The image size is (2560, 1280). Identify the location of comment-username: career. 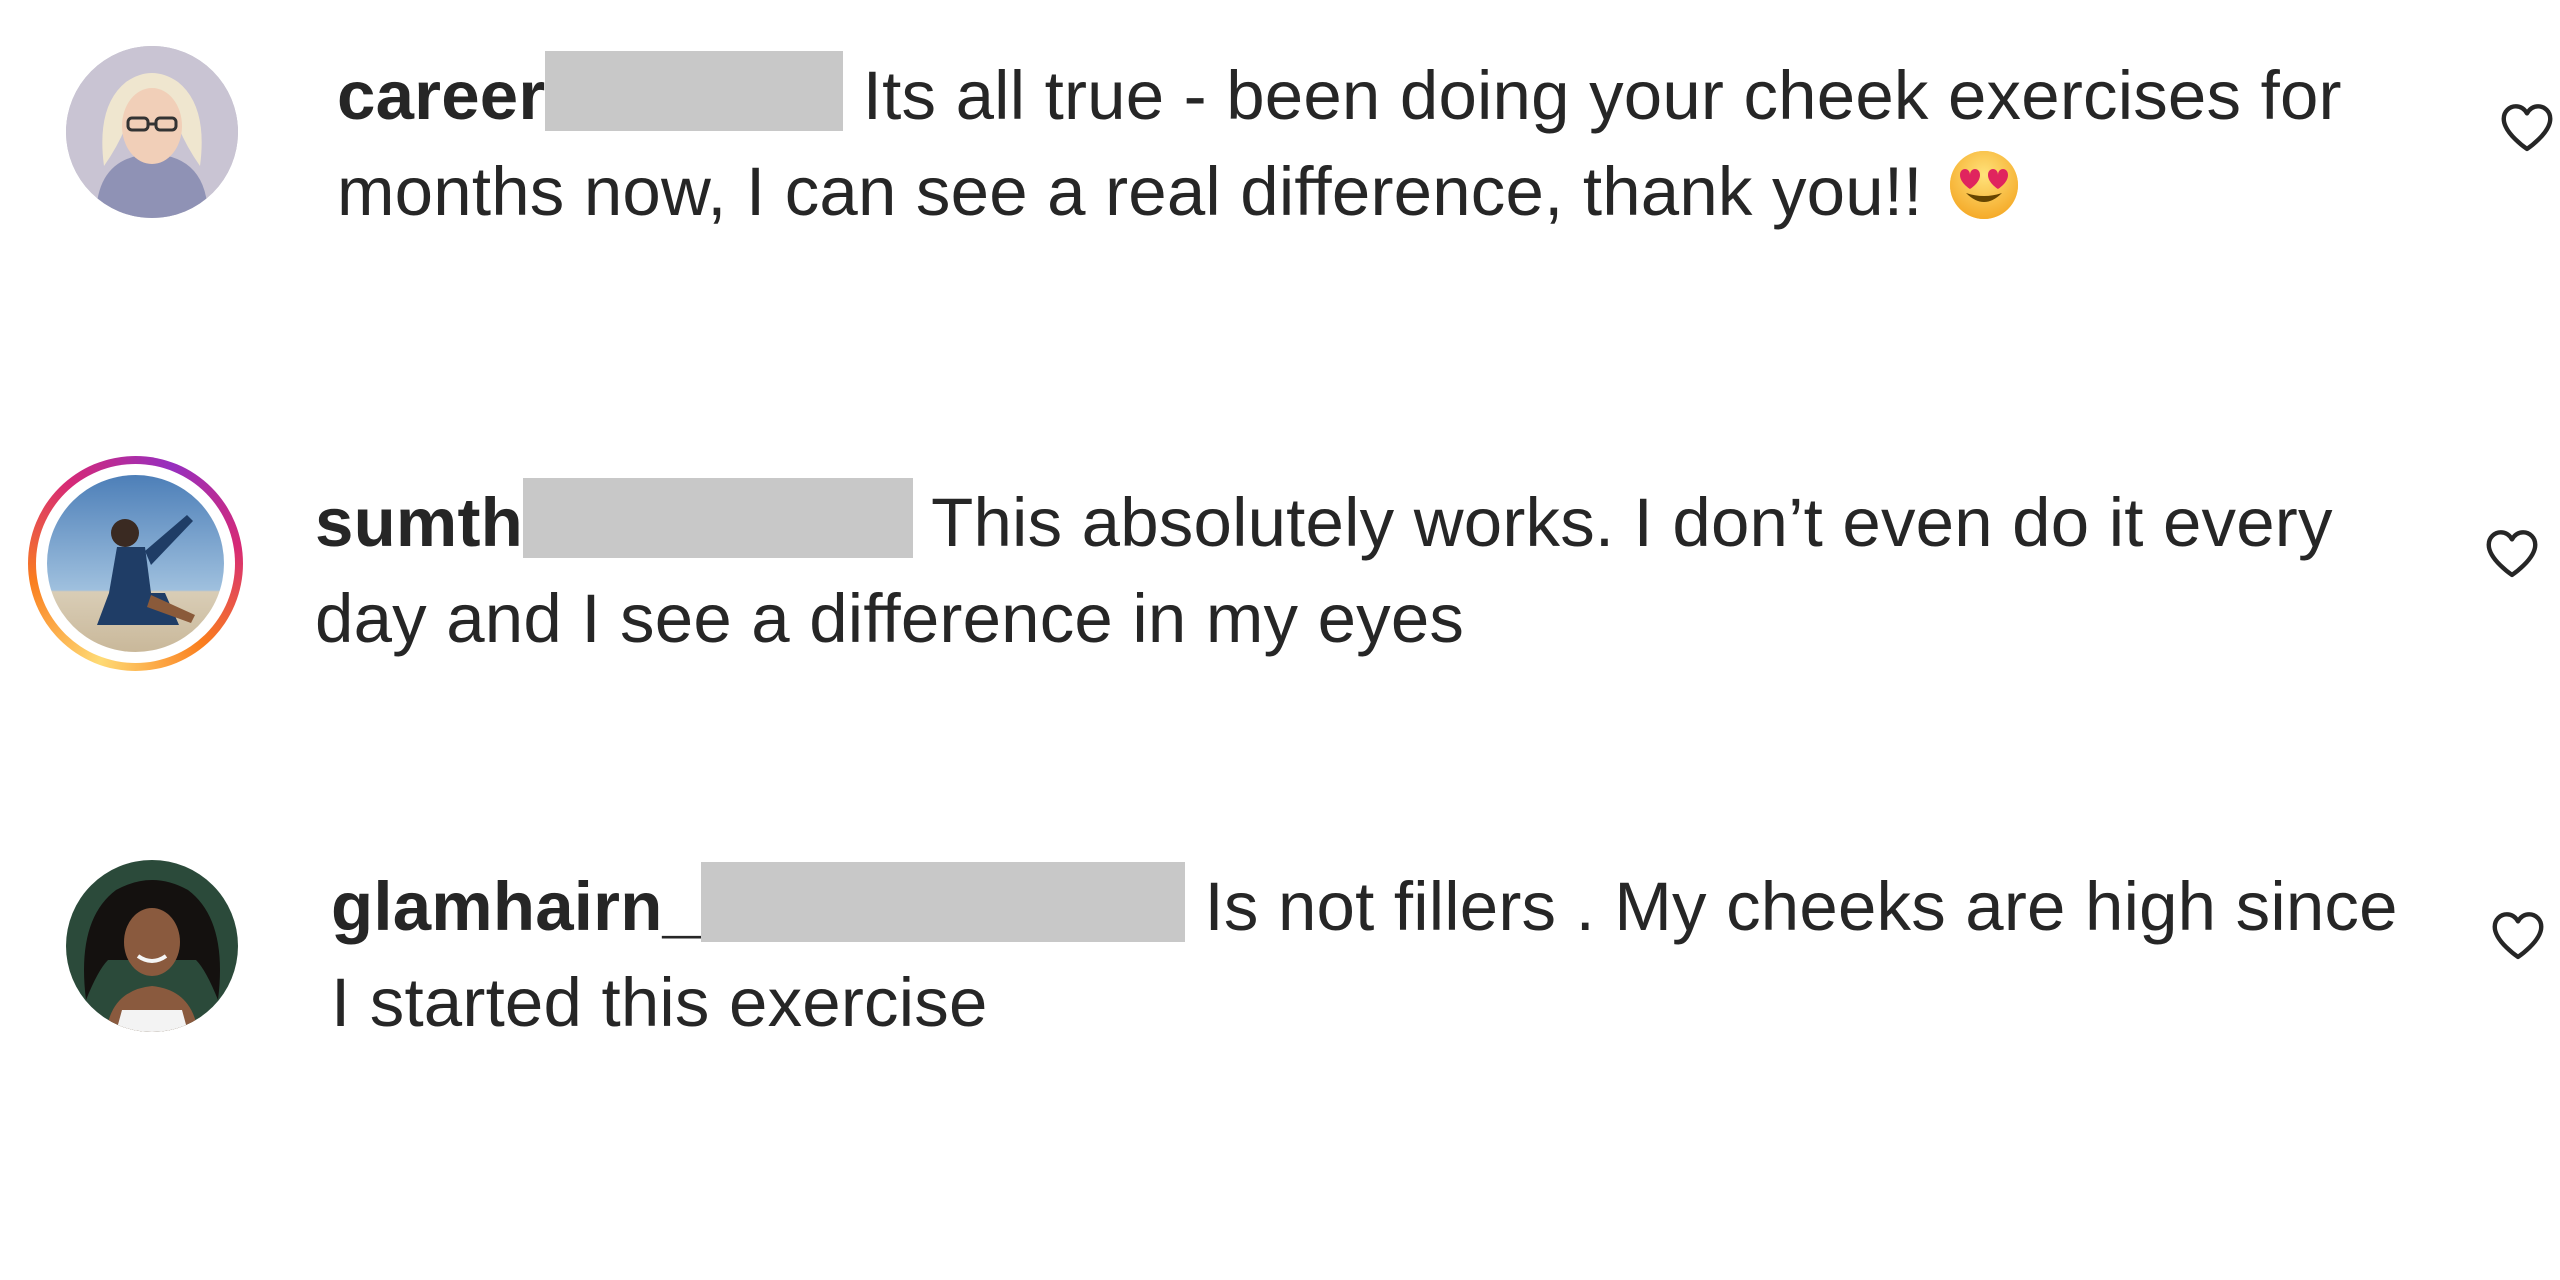
(441, 95).